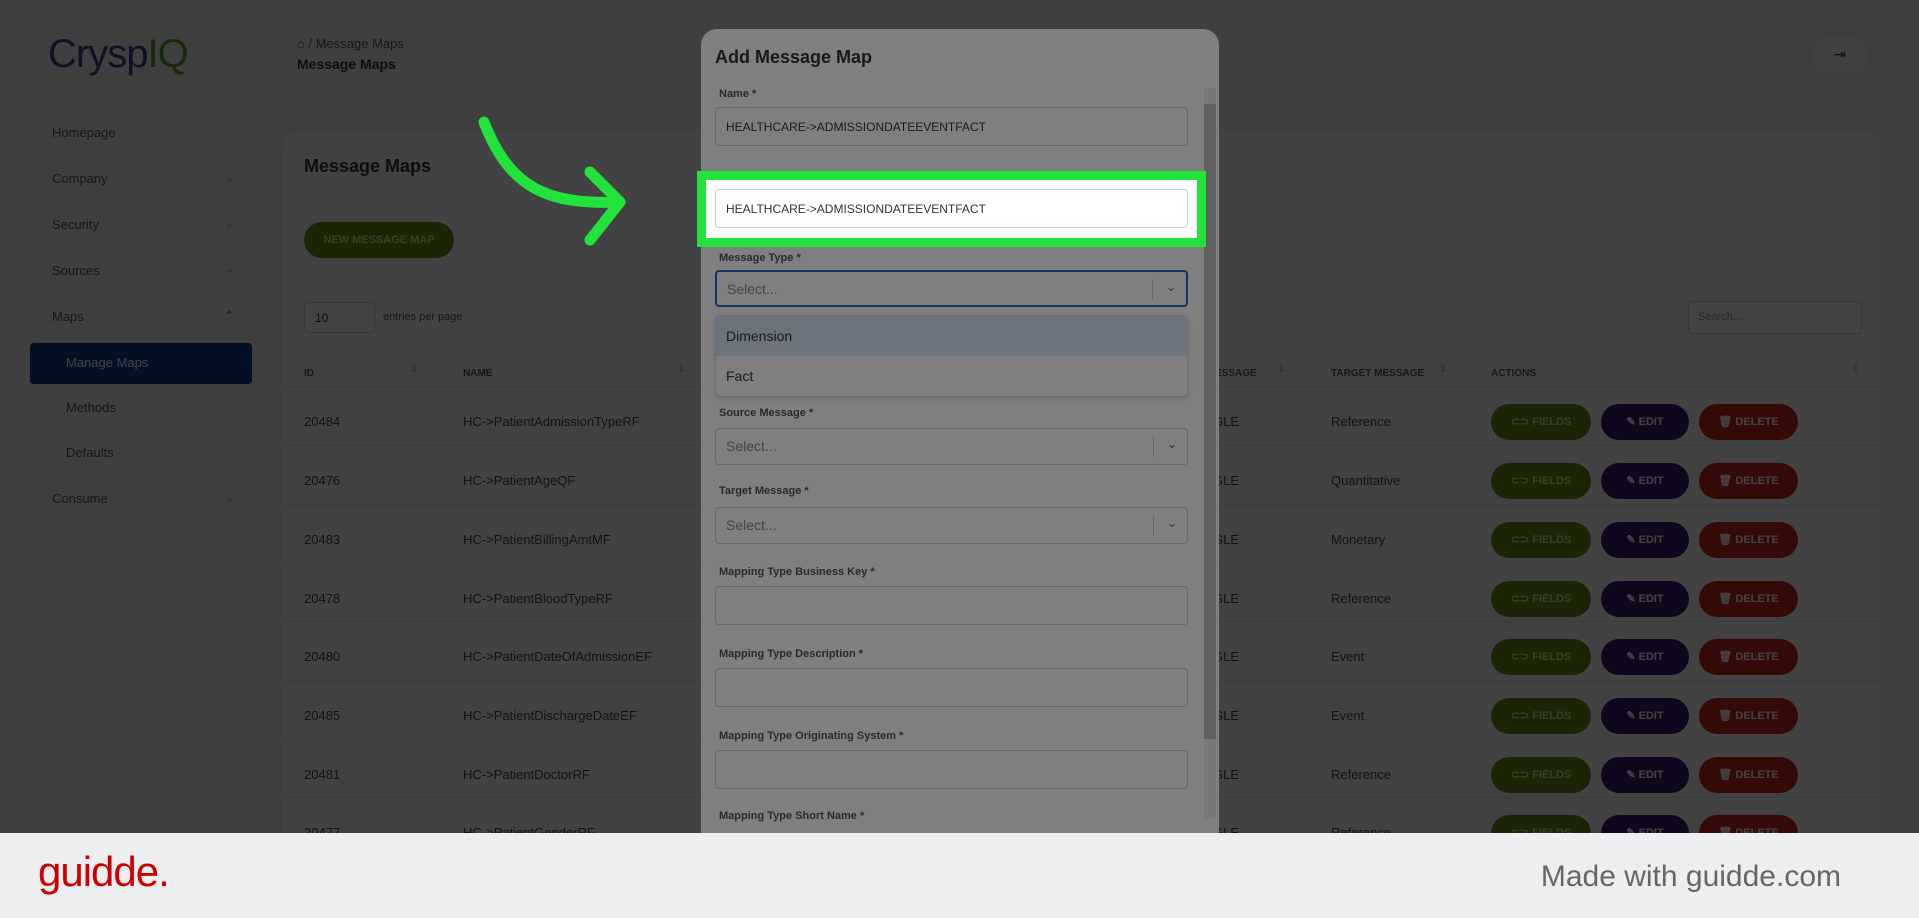  I want to click on made-with-text: Made with guidde.com, so click(1690, 876).